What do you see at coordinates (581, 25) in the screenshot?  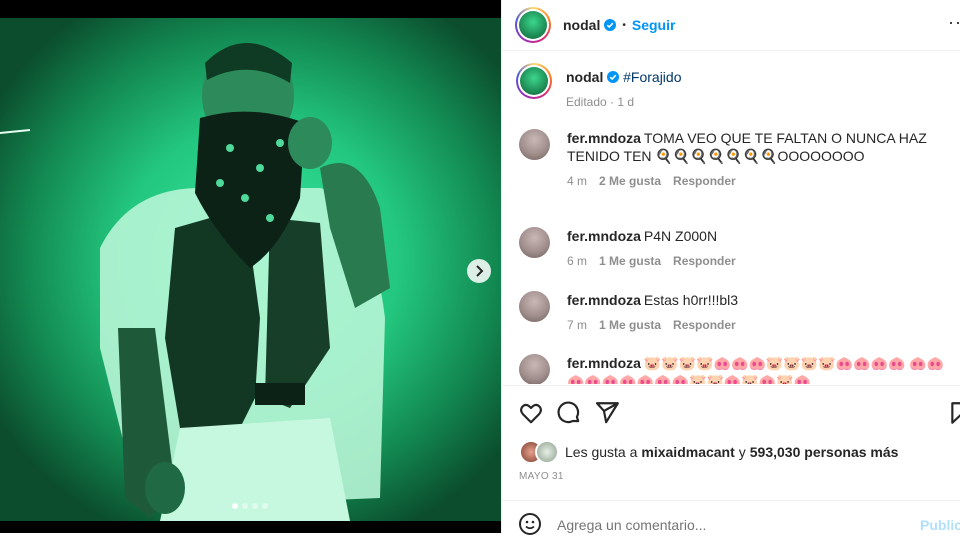 I see `author-username: nodal` at bounding box center [581, 25].